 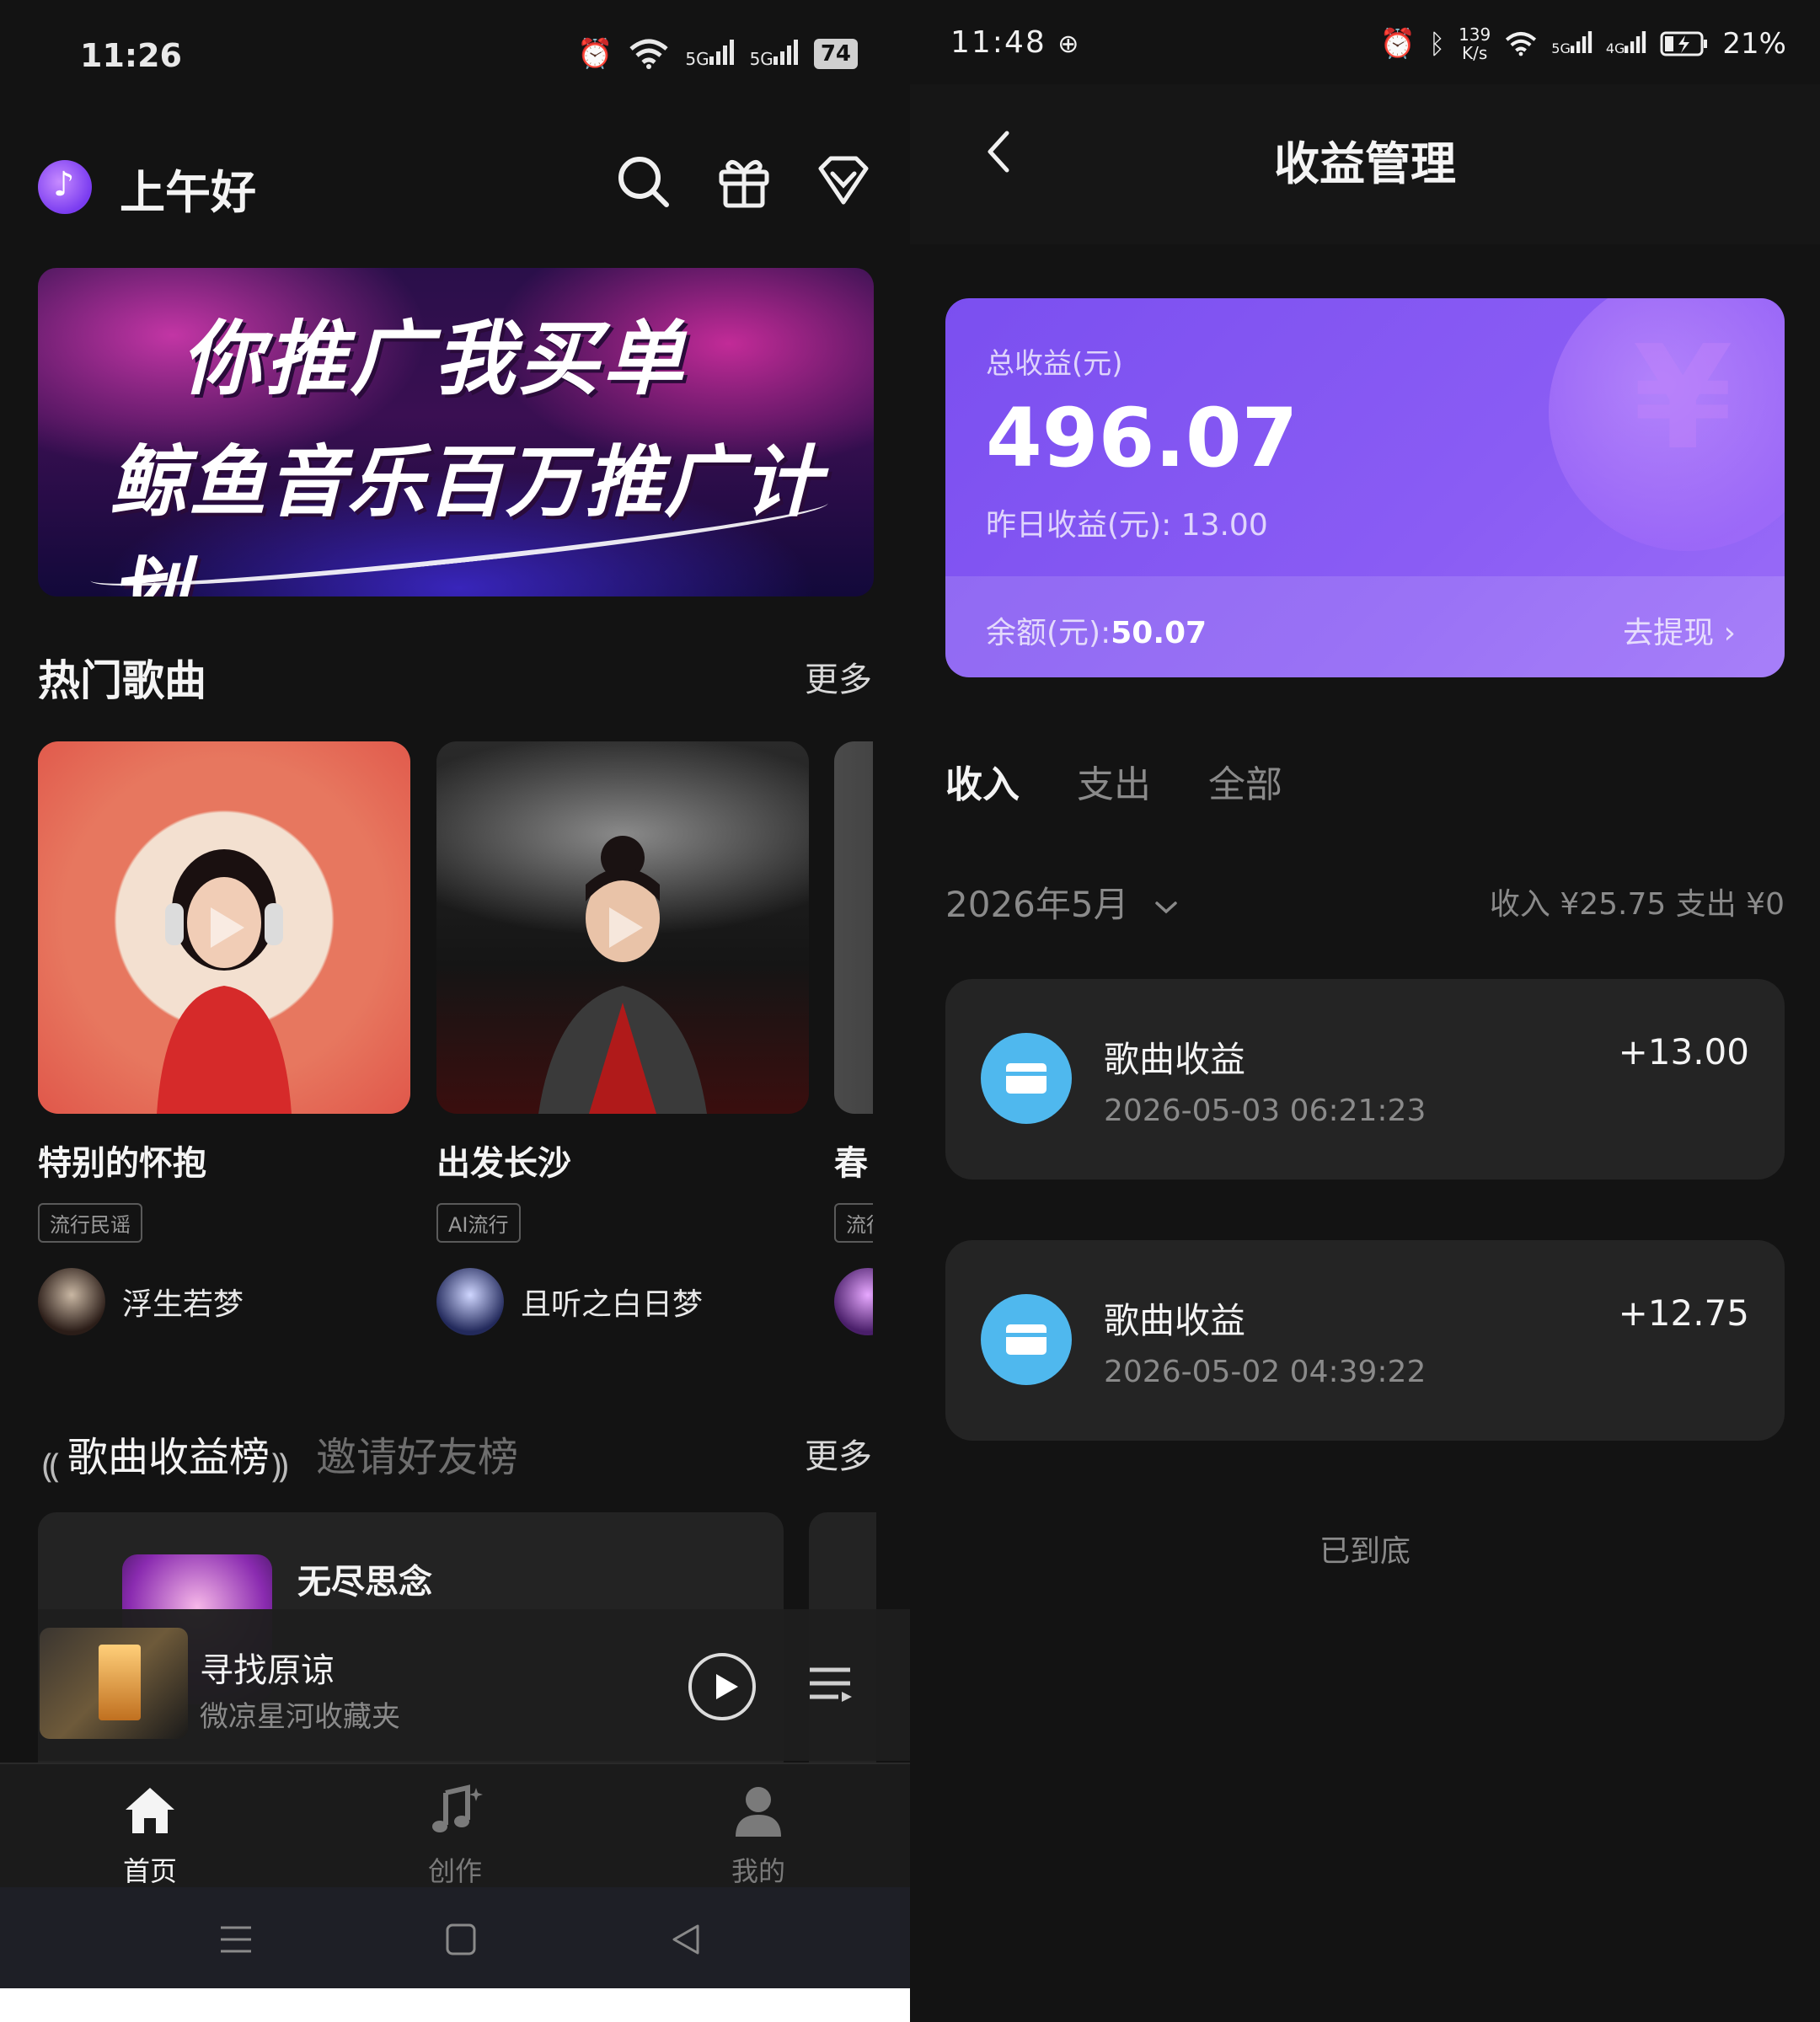 I want to click on song-card: 出发长沙 AI流行 且听之白日梦, so click(x=622, y=1038).